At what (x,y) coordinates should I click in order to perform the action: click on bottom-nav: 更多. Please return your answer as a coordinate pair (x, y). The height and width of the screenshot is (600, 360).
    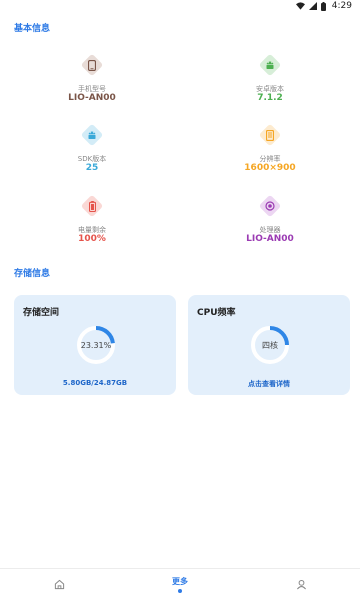
    Looking at the image, I should click on (180, 584).